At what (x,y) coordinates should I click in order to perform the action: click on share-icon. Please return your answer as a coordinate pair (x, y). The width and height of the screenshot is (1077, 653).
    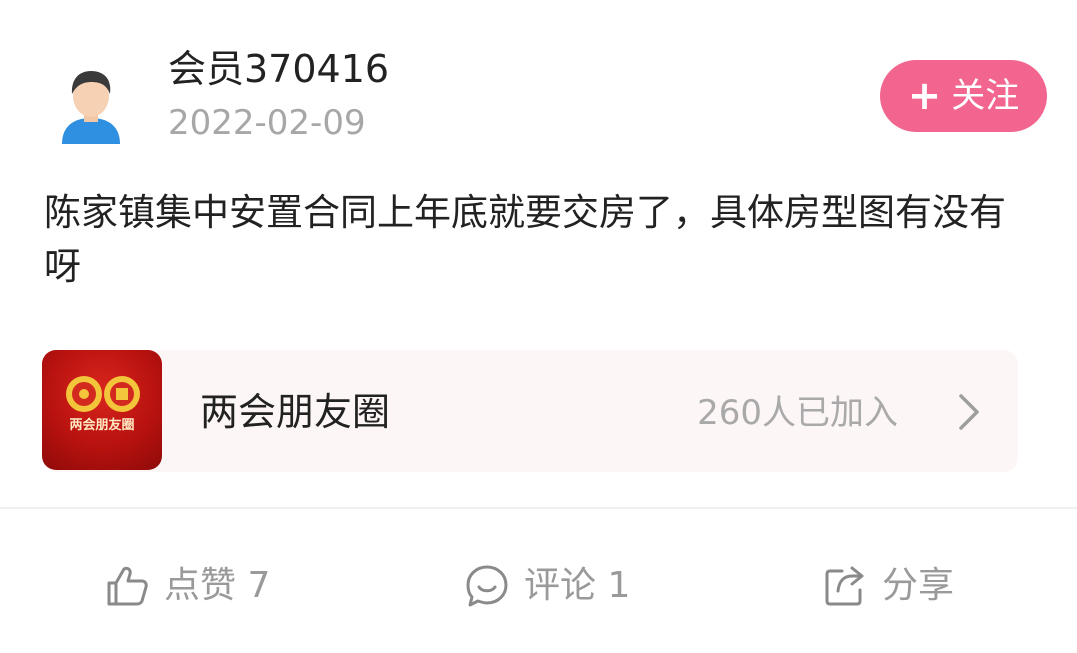
    Looking at the image, I should click on (844, 586).